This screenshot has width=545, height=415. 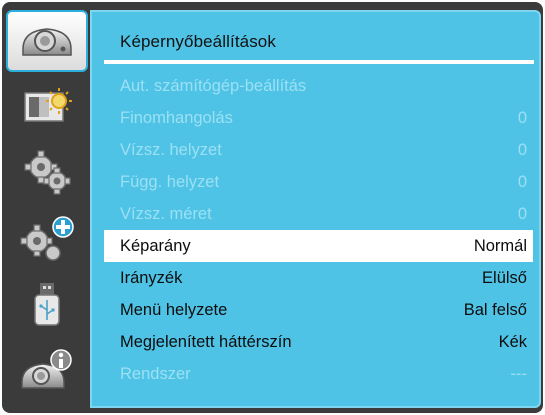 I want to click on menu-row-aspect-ratio: Képarány Normál, so click(x=318, y=246).